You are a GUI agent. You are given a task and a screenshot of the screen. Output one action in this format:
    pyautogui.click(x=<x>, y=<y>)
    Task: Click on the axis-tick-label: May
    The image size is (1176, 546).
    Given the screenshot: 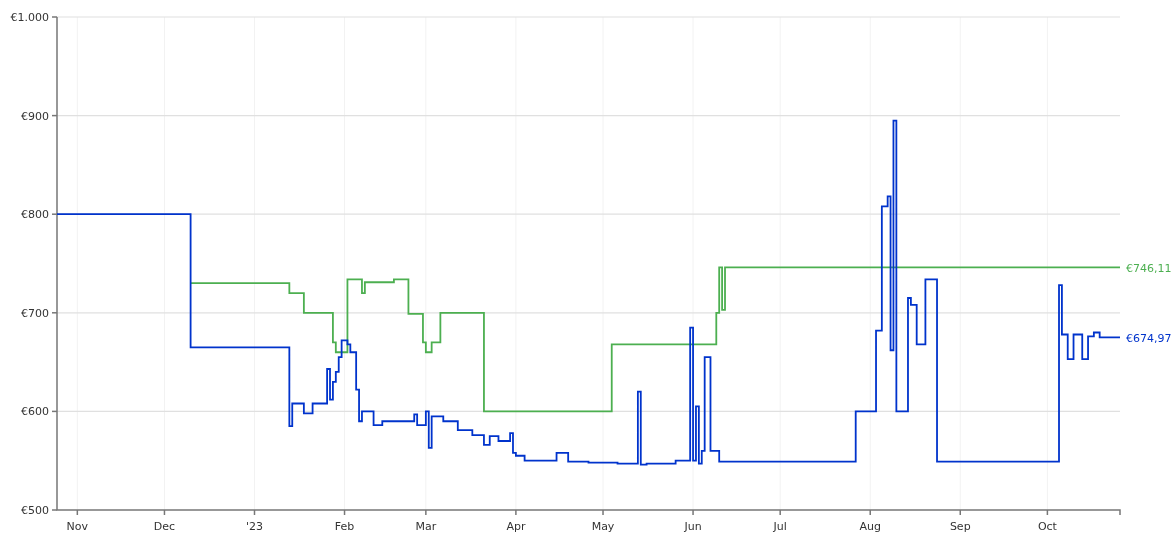 What is the action you would take?
    pyautogui.click(x=603, y=526)
    